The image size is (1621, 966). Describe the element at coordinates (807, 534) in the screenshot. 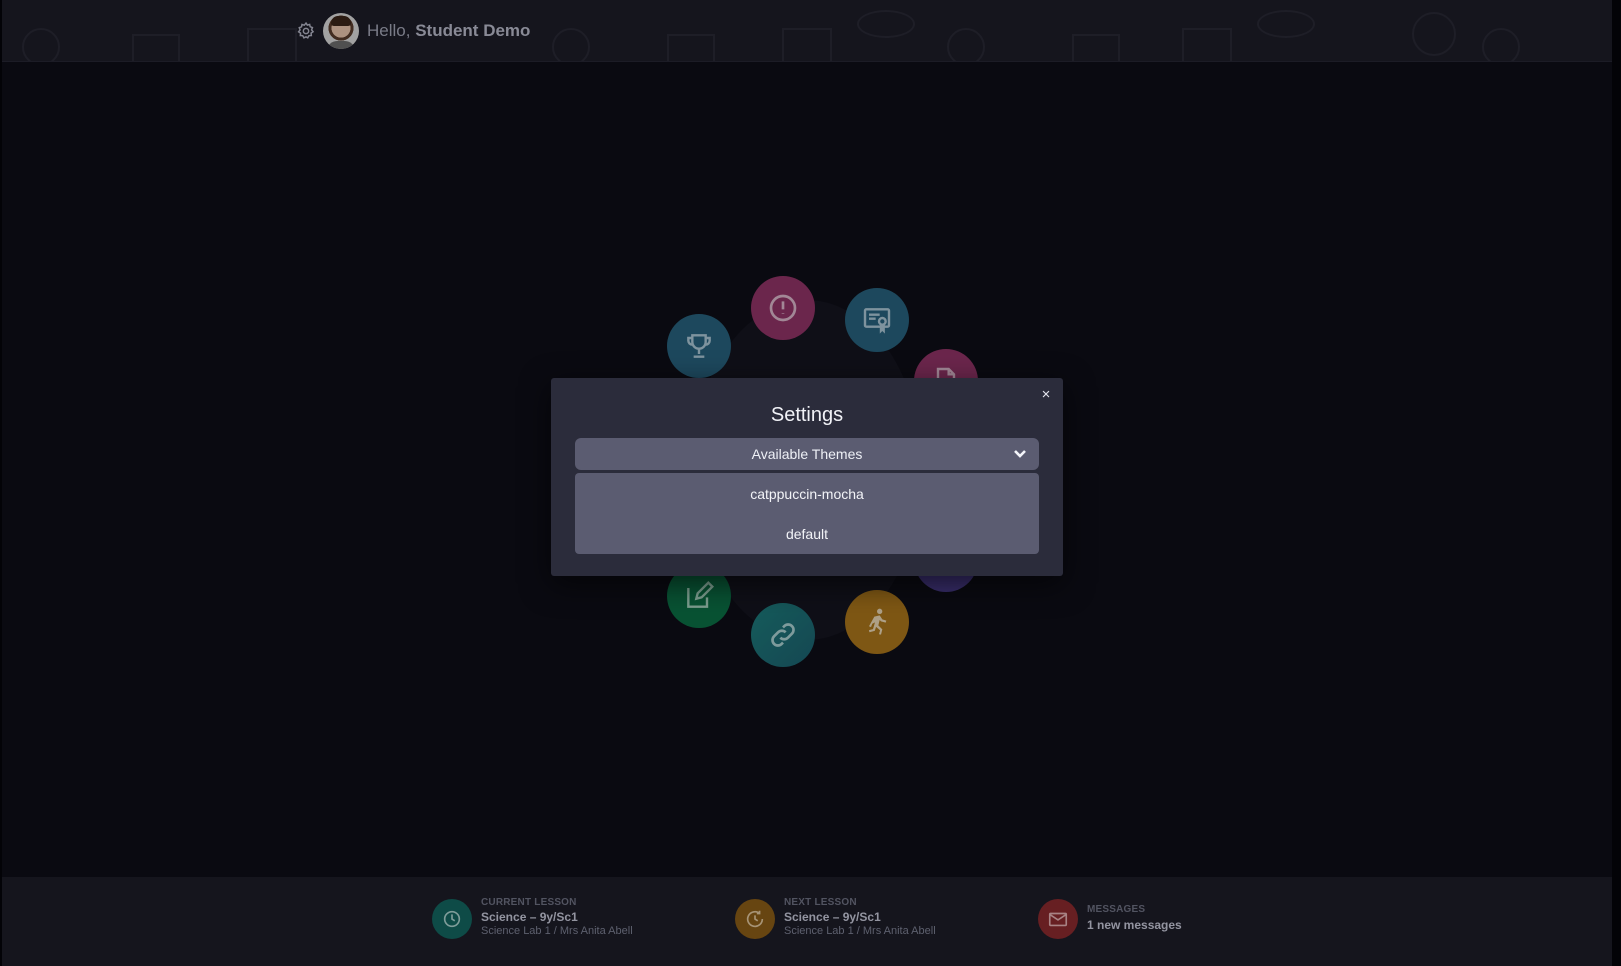

I see `theme-option-default: default` at that location.